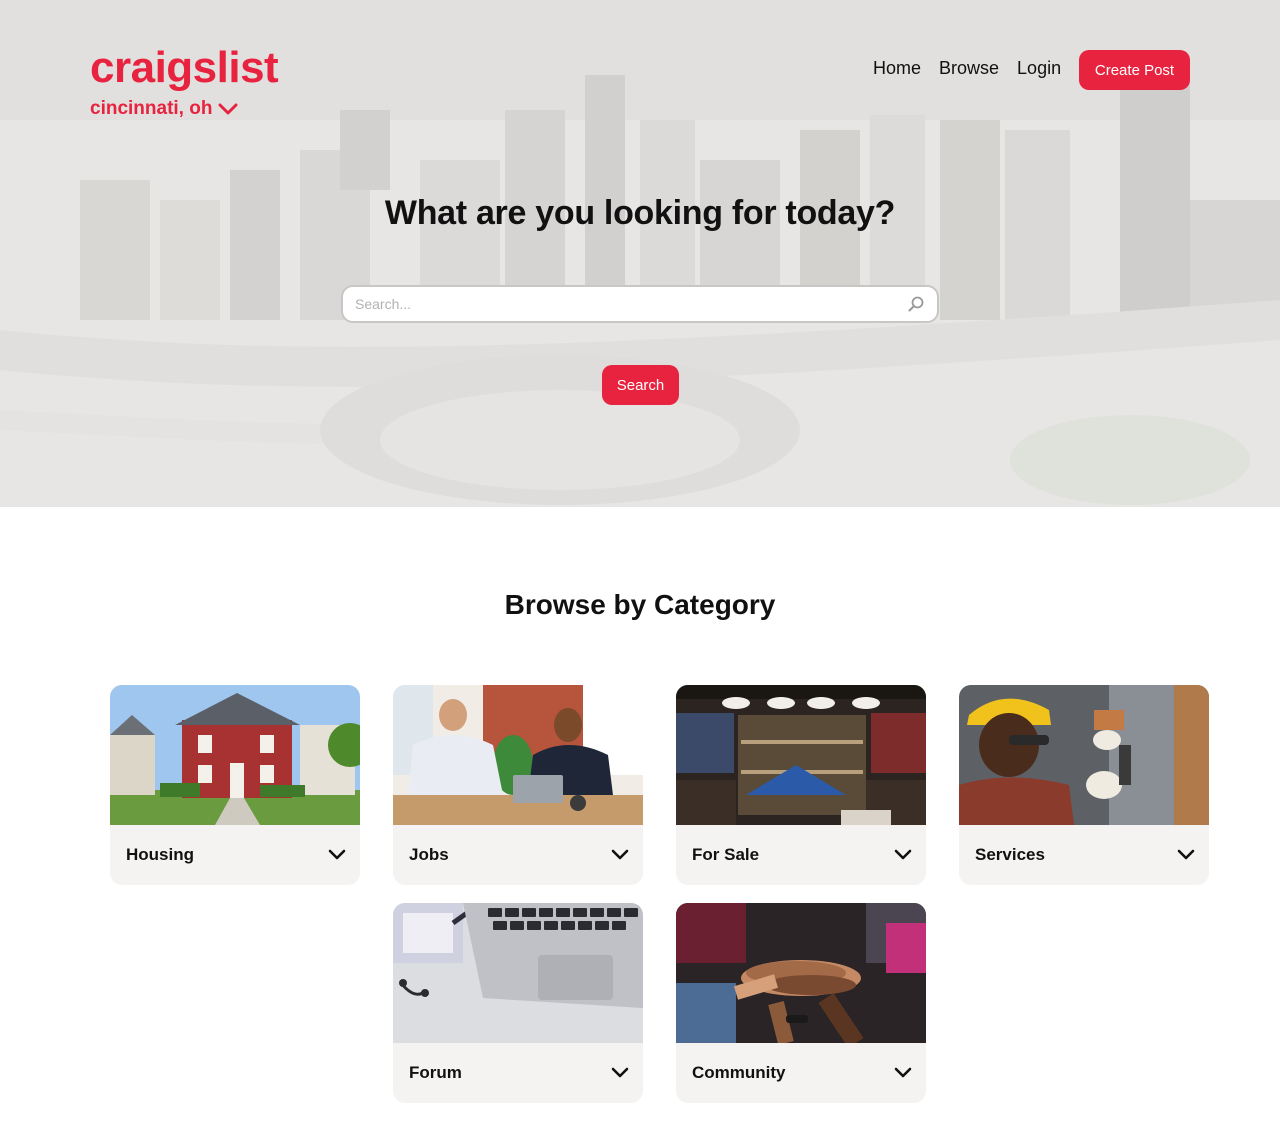  Describe the element at coordinates (518, 973) in the screenshot. I see `forum-image` at that location.